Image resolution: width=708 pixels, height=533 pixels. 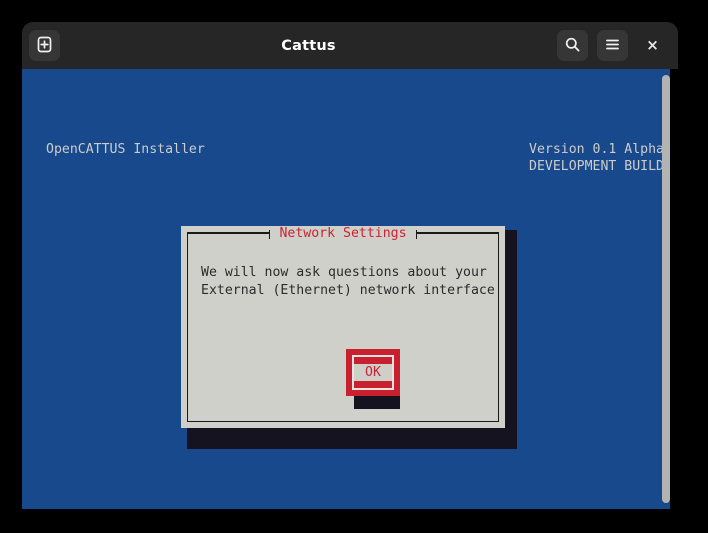 I want to click on terminal-scrollbar, so click(x=666, y=289).